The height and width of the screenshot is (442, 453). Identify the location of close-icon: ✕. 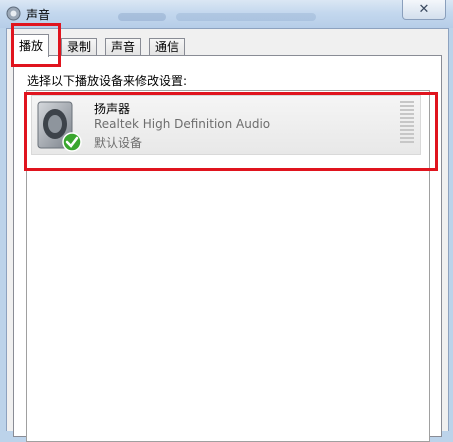
(424, 9).